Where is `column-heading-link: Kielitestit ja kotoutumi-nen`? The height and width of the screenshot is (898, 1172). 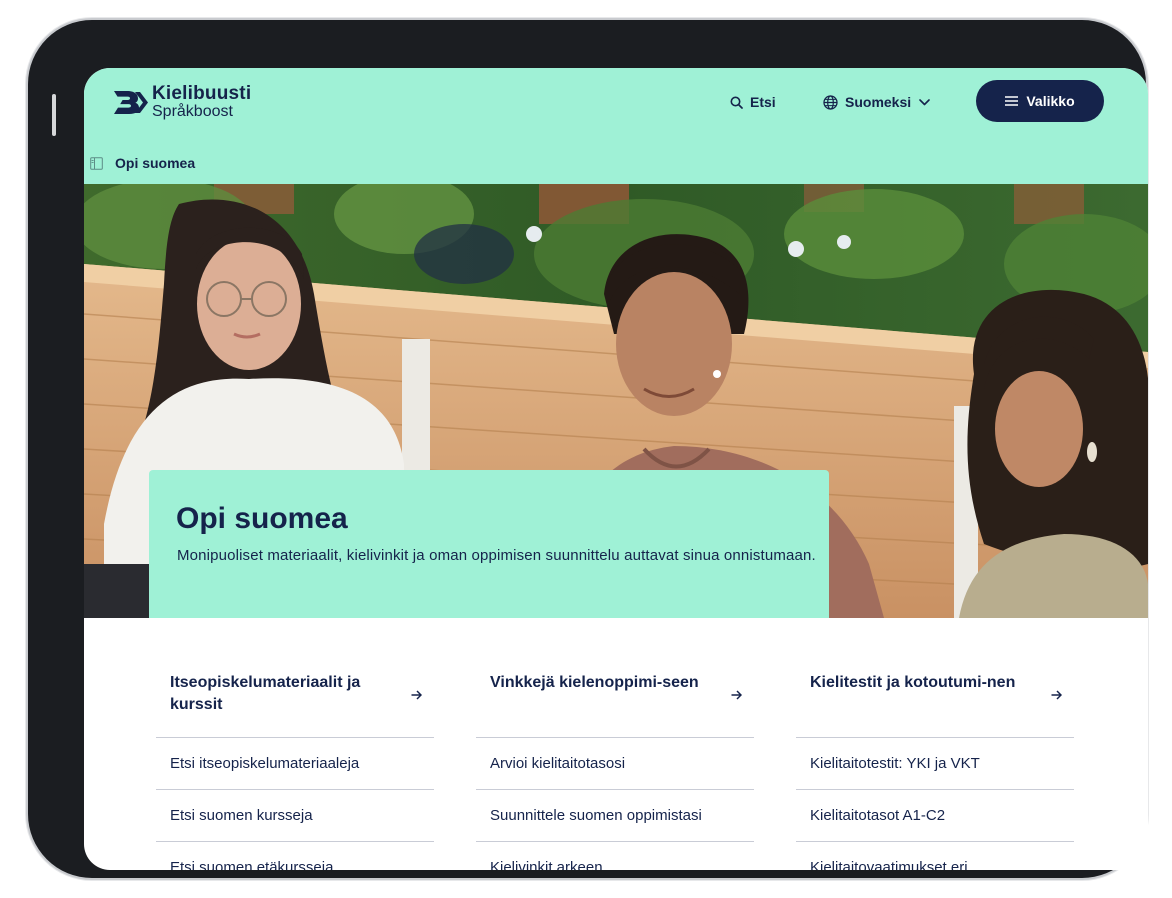
column-heading-link: Kielitestit ja kotoutumi-nen is located at coordinates (935, 678).